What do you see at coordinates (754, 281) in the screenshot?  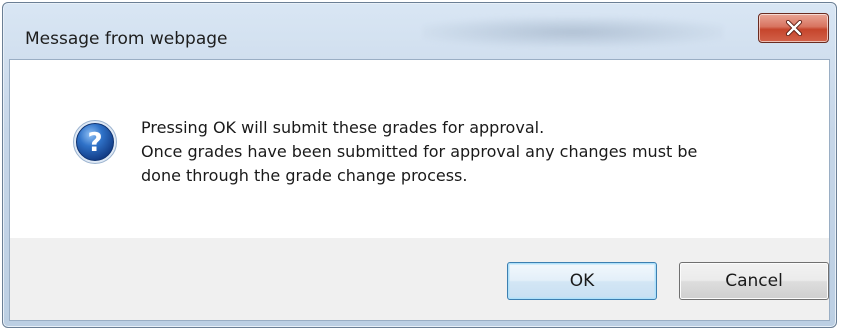 I see `cancel-button: Cancel` at bounding box center [754, 281].